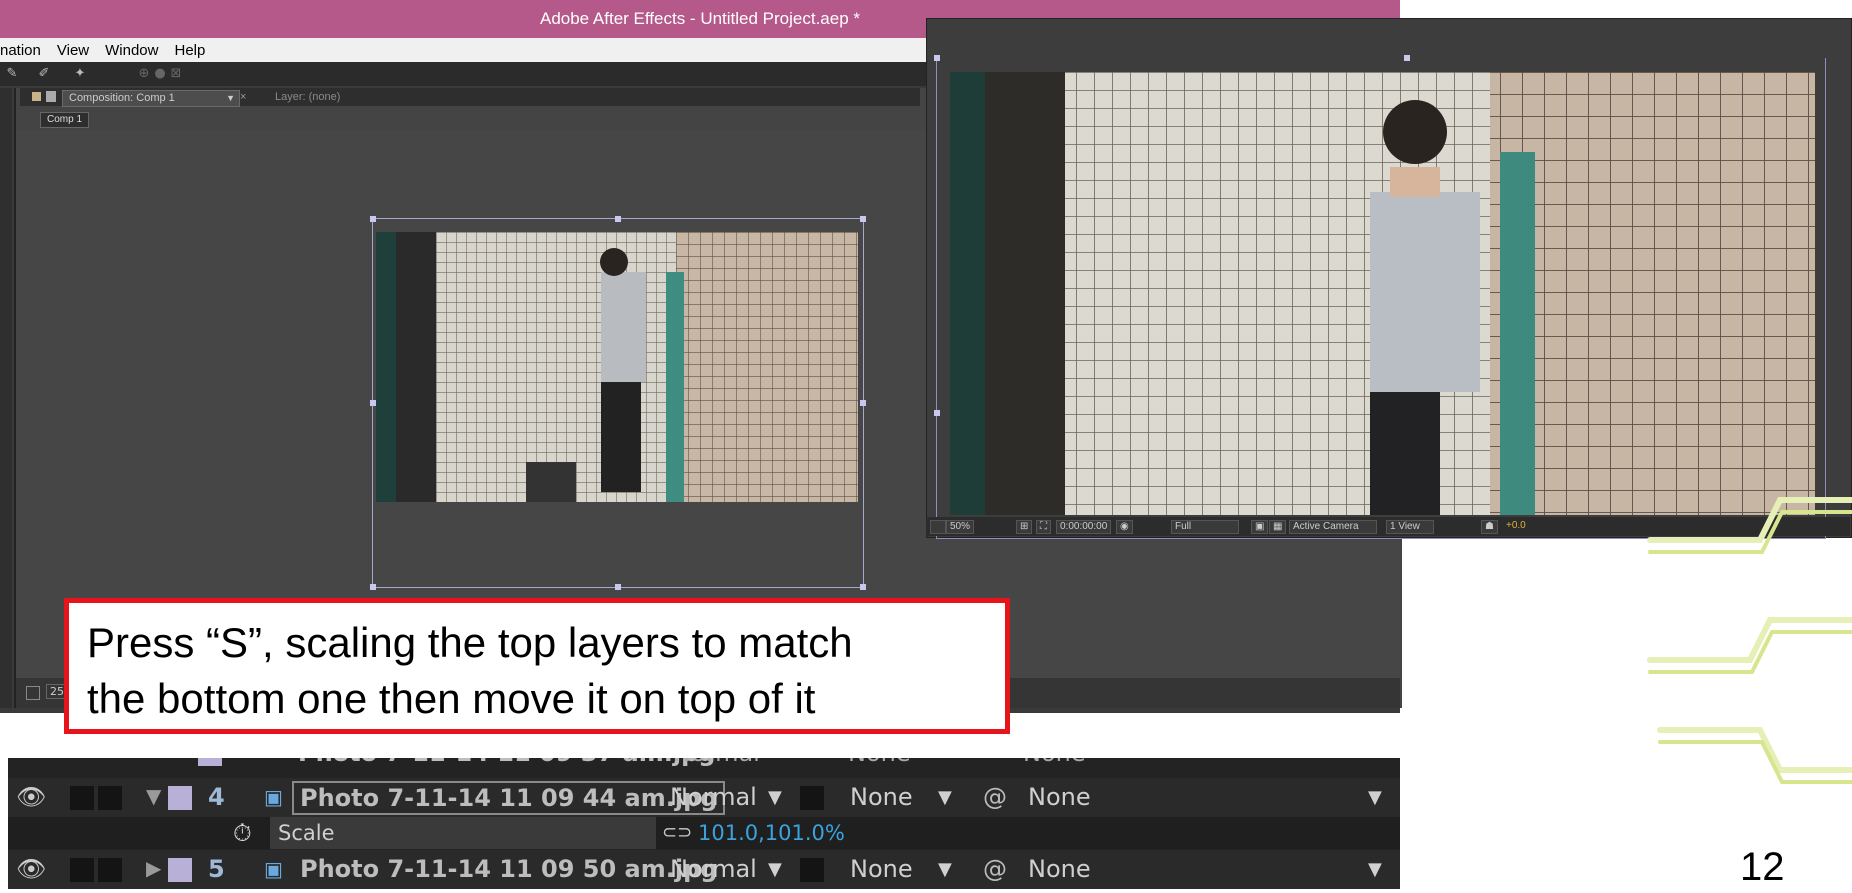 The image size is (1852, 893). What do you see at coordinates (938, 527) in the screenshot?
I see `region-icon` at bounding box center [938, 527].